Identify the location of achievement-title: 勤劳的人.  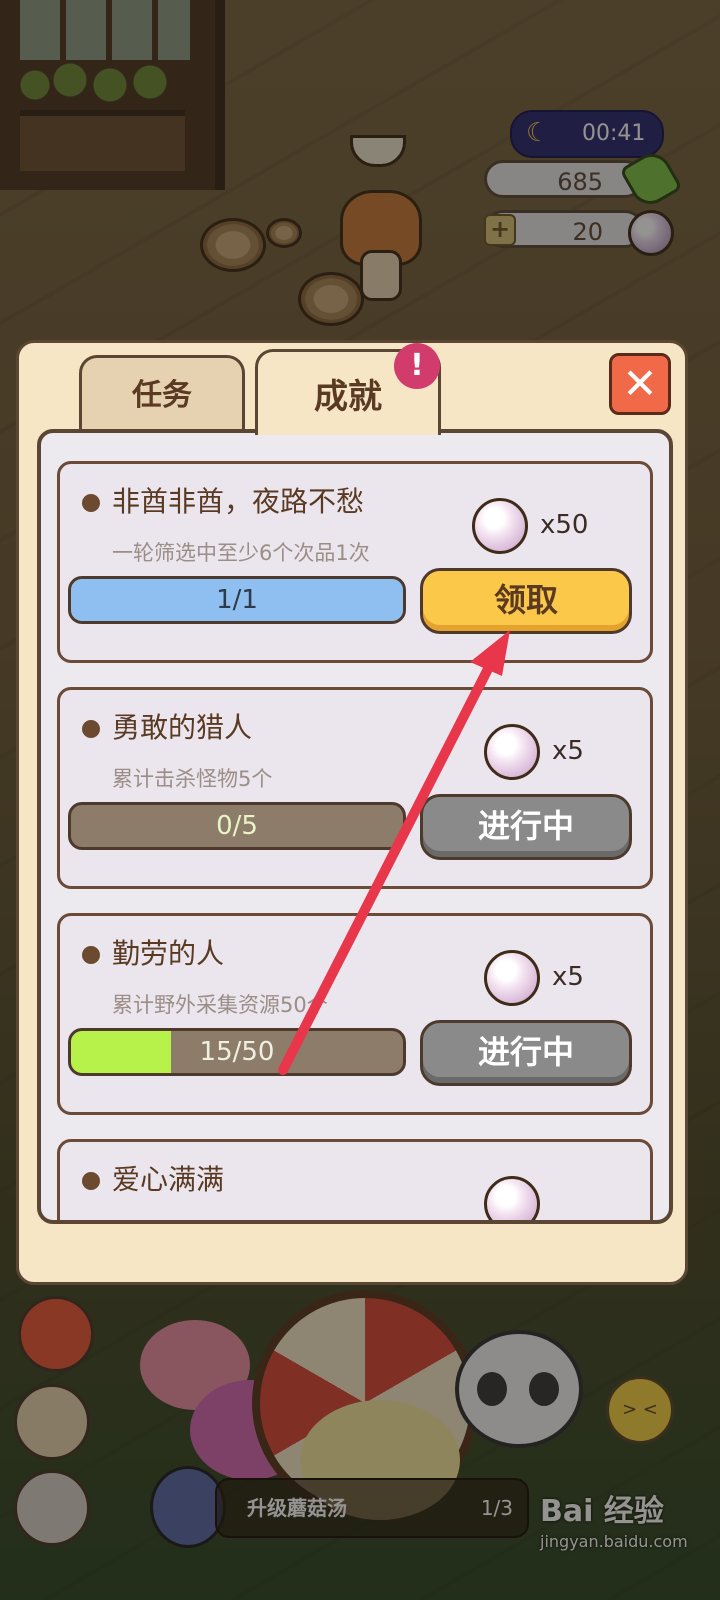
(168, 953).